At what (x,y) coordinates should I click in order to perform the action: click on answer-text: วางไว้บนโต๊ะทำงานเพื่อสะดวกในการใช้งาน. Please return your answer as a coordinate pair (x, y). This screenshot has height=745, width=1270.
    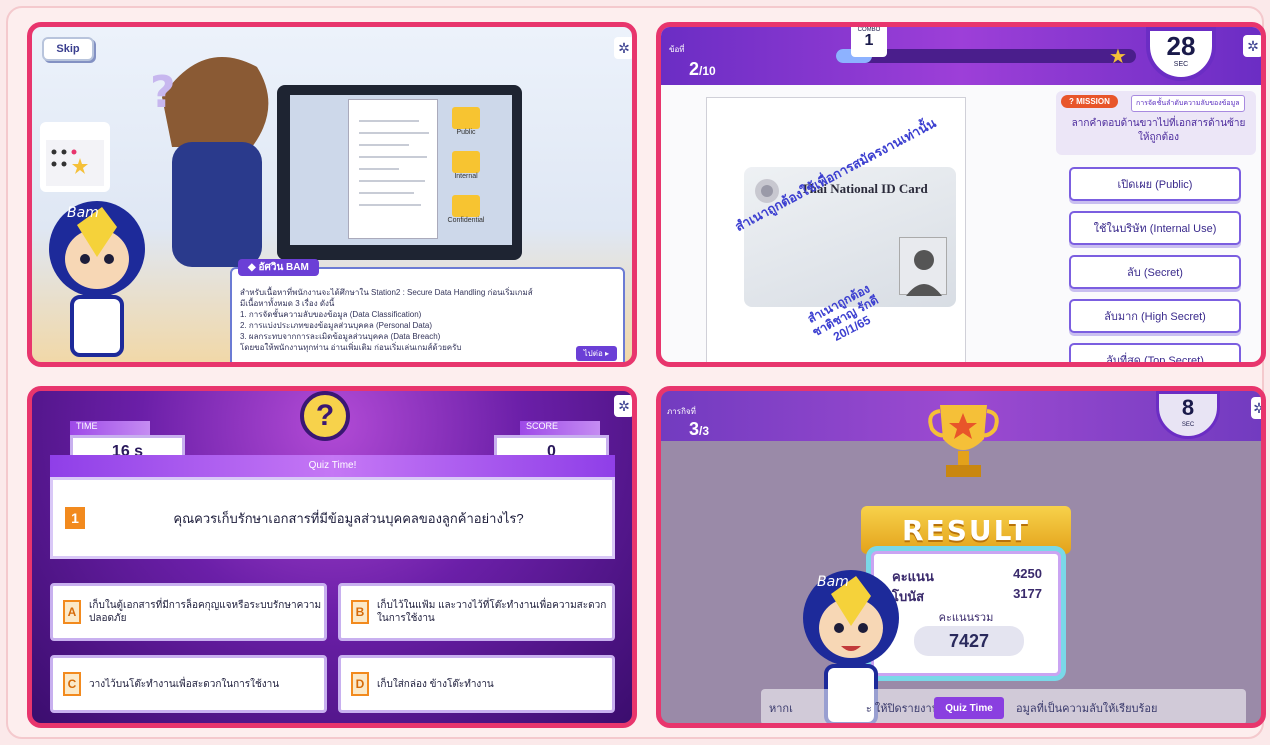
    Looking at the image, I should click on (184, 684).